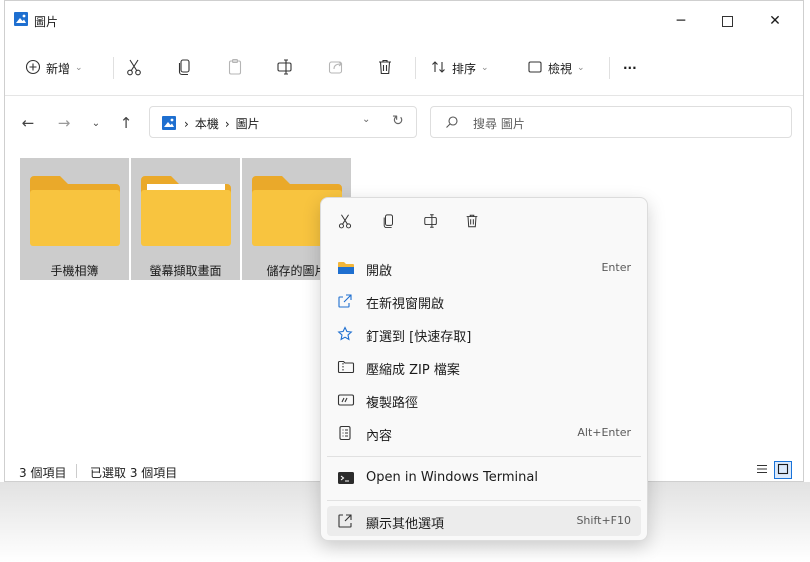 Image resolution: width=810 pixels, height=562 pixels. Describe the element at coordinates (484, 334) in the screenshot. I see `menu-item-pin-quick-access: 釘選到 [快速存取]` at that location.